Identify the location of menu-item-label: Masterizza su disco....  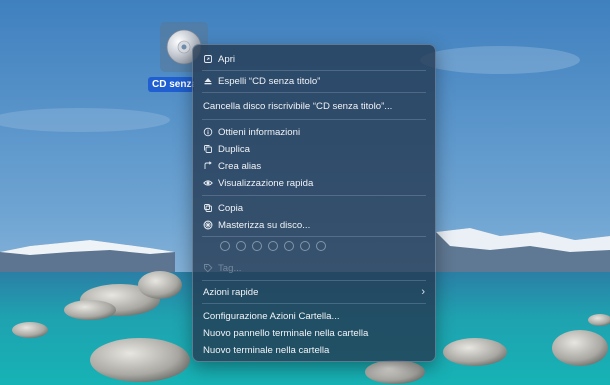
(264, 225).